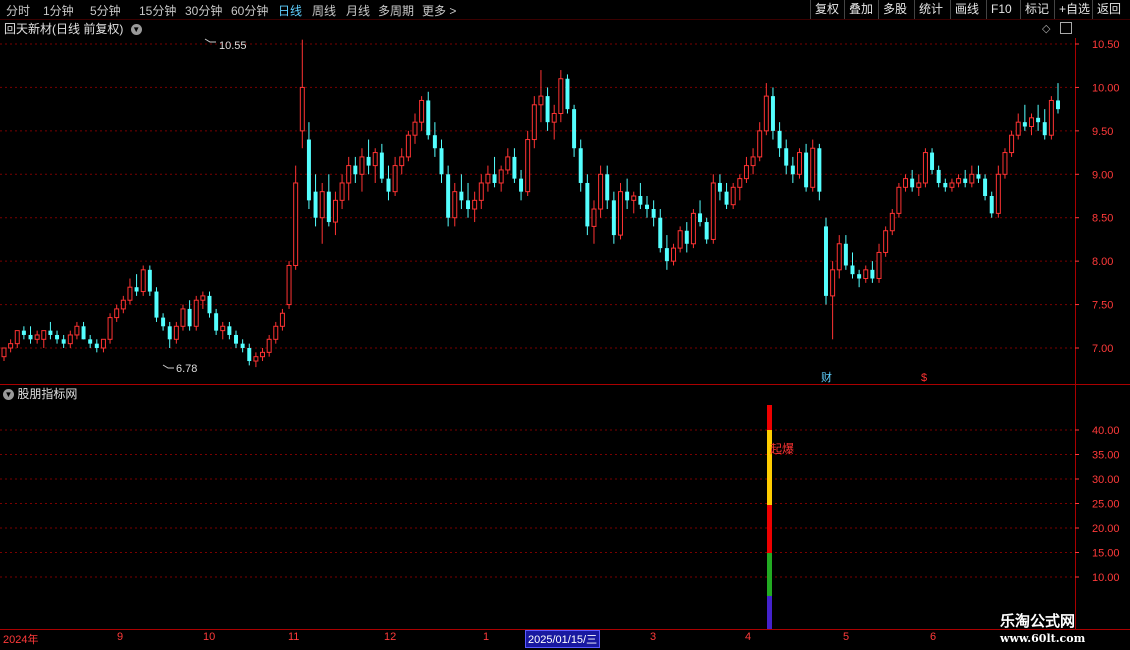  What do you see at coordinates (826, 377) in the screenshot?
I see `finance-marker: 财` at bounding box center [826, 377].